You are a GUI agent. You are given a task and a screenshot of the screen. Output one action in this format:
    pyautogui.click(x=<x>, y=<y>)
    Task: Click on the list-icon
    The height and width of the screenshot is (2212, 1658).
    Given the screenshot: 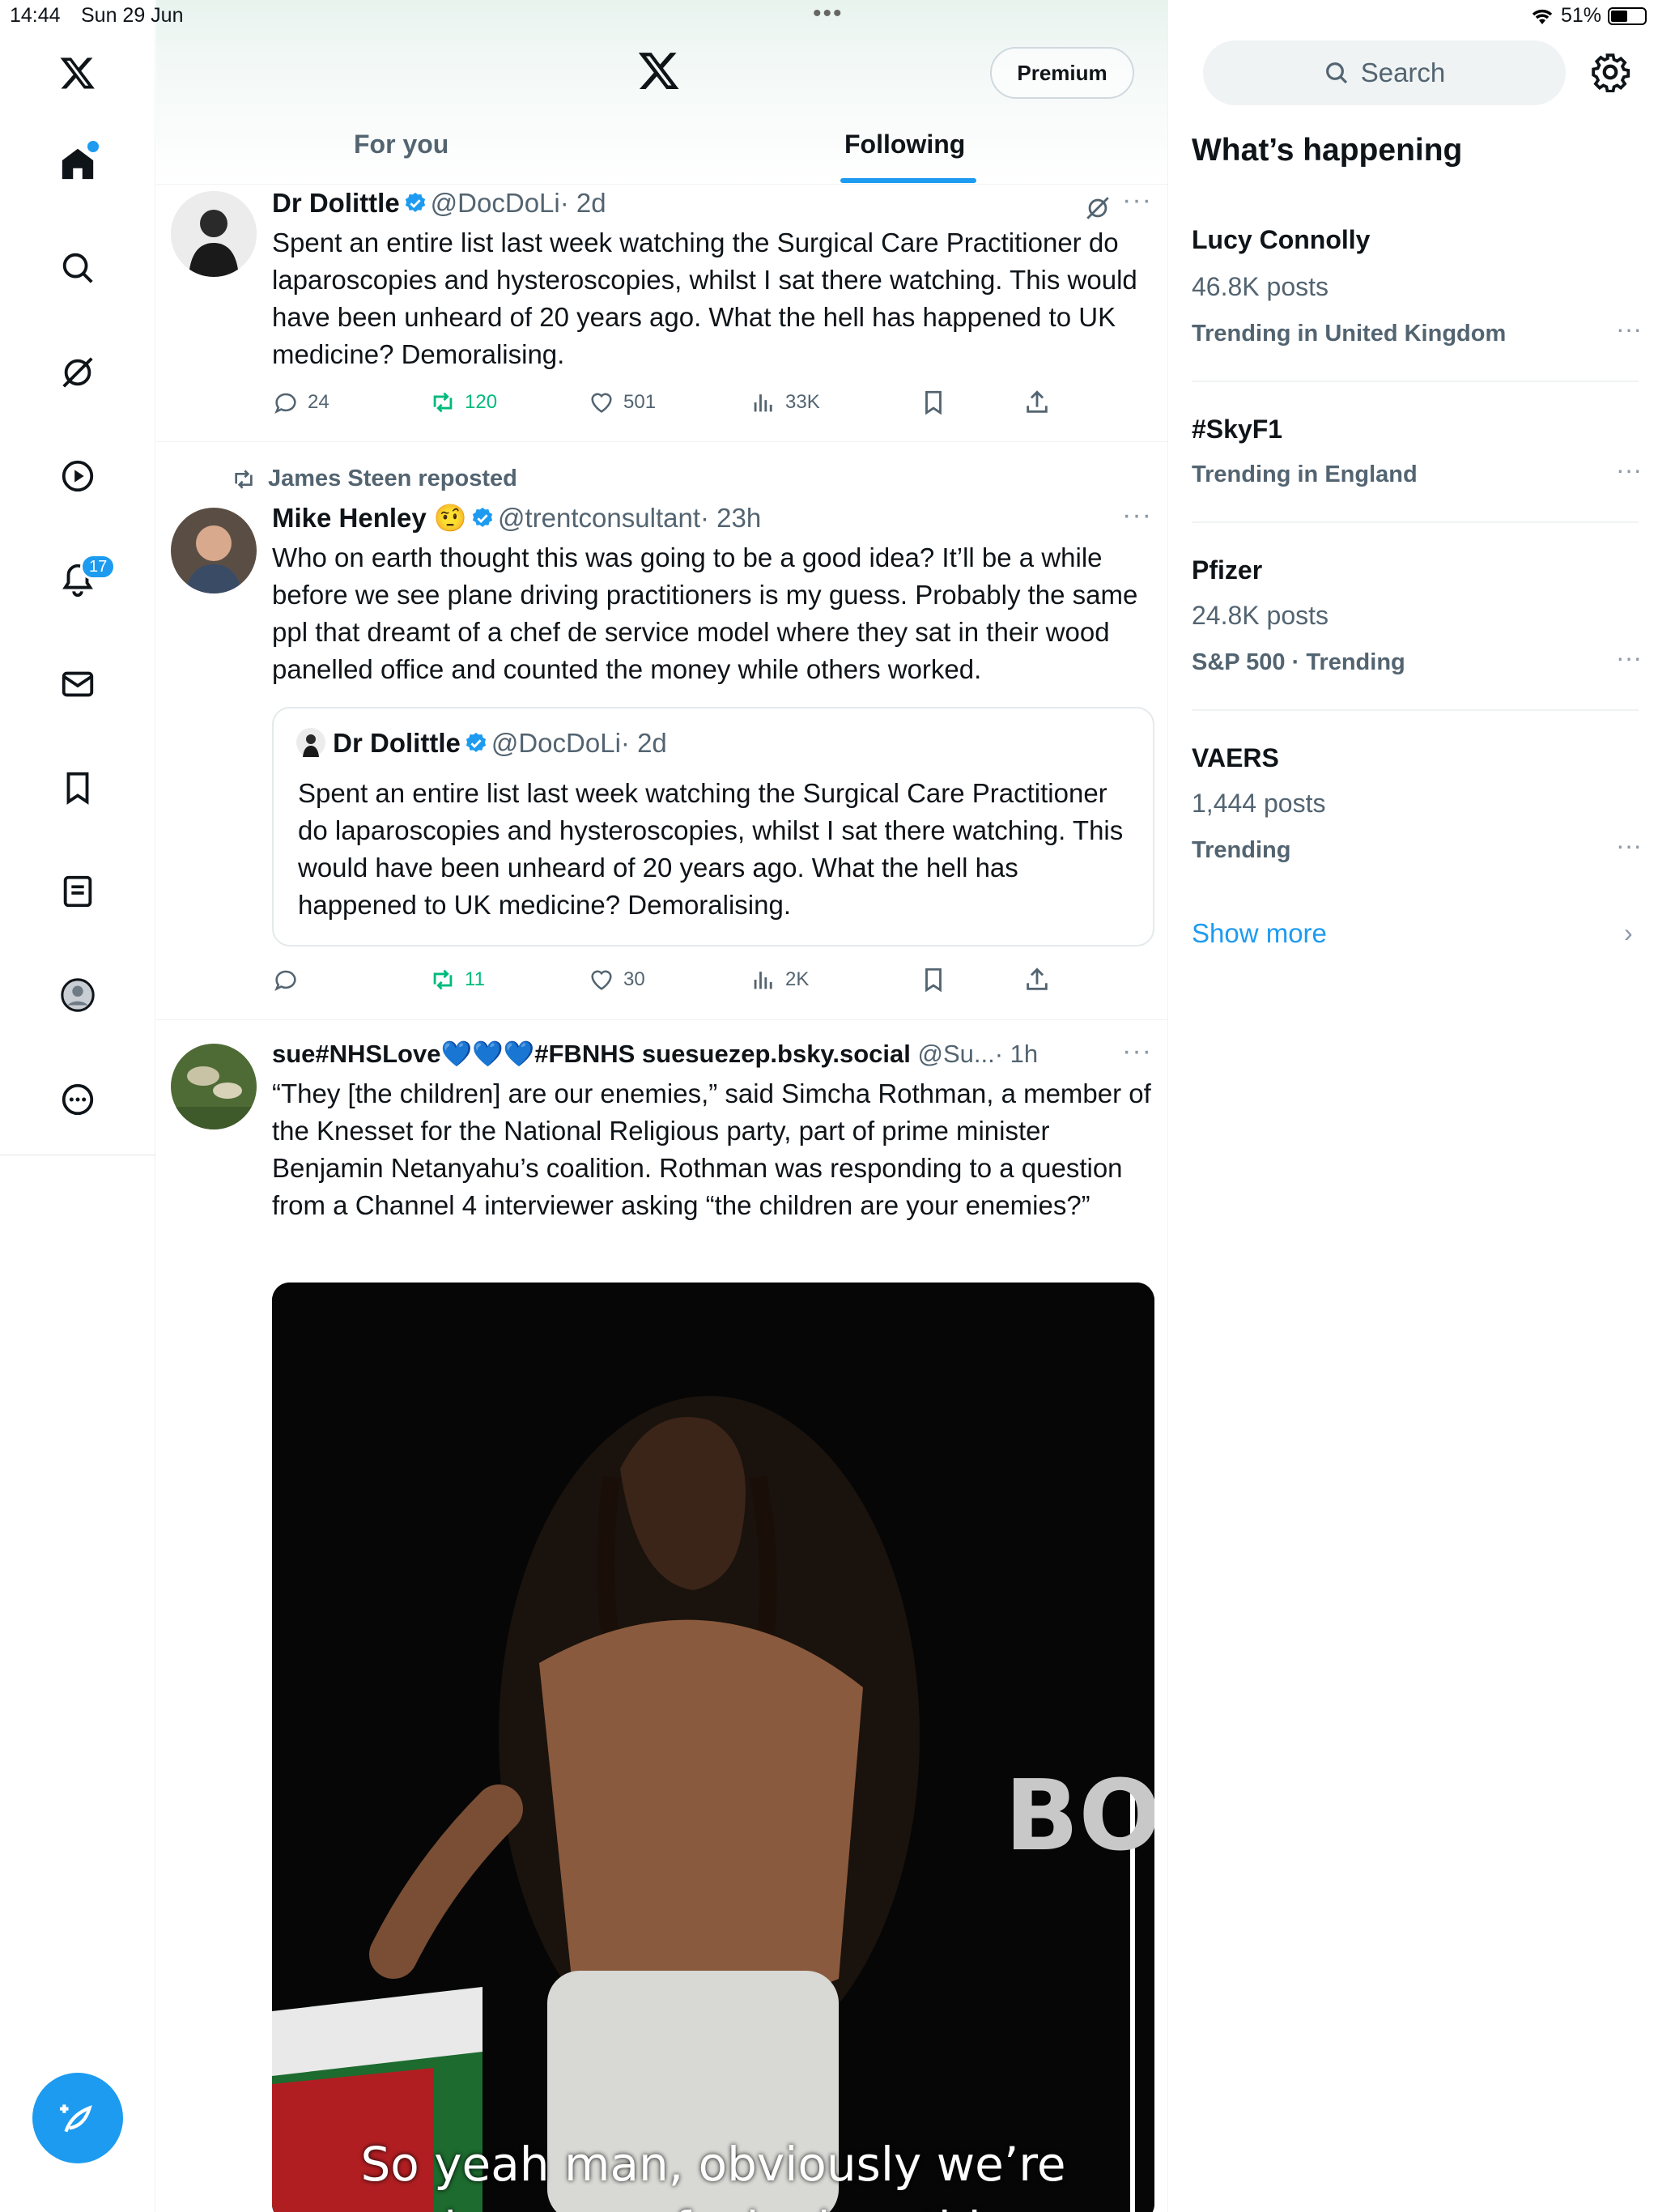 What is the action you would take?
    pyautogui.click(x=77, y=892)
    